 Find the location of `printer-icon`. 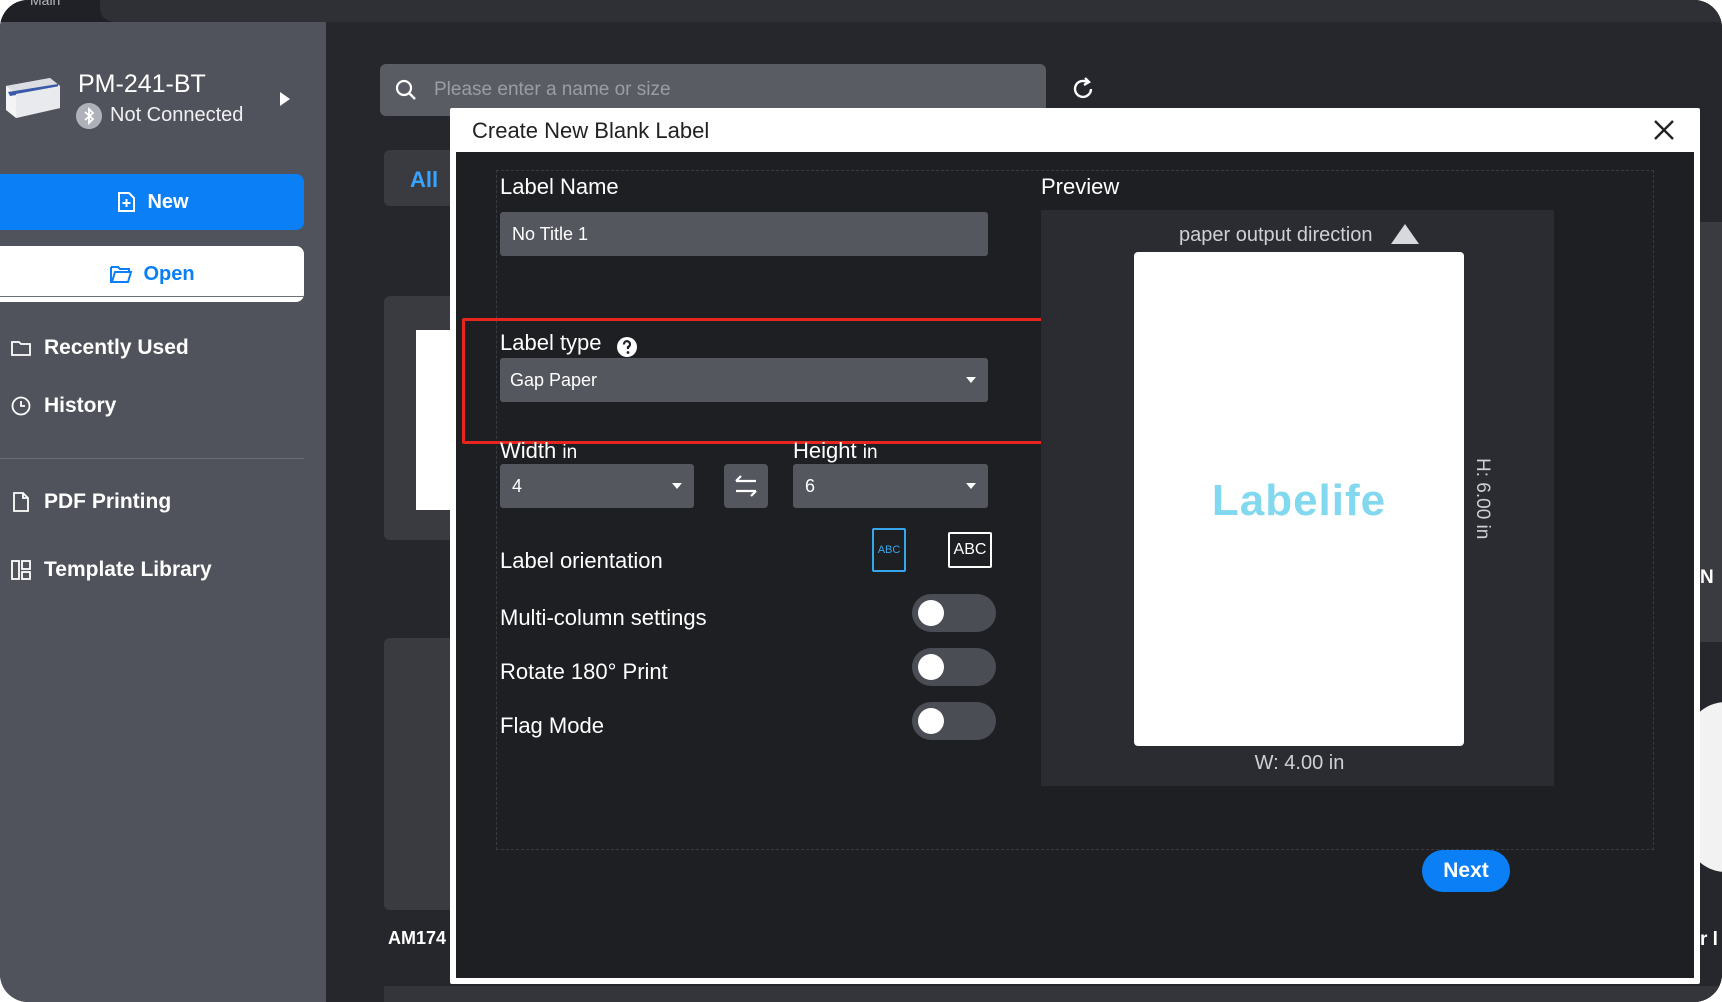

printer-icon is located at coordinates (33, 98).